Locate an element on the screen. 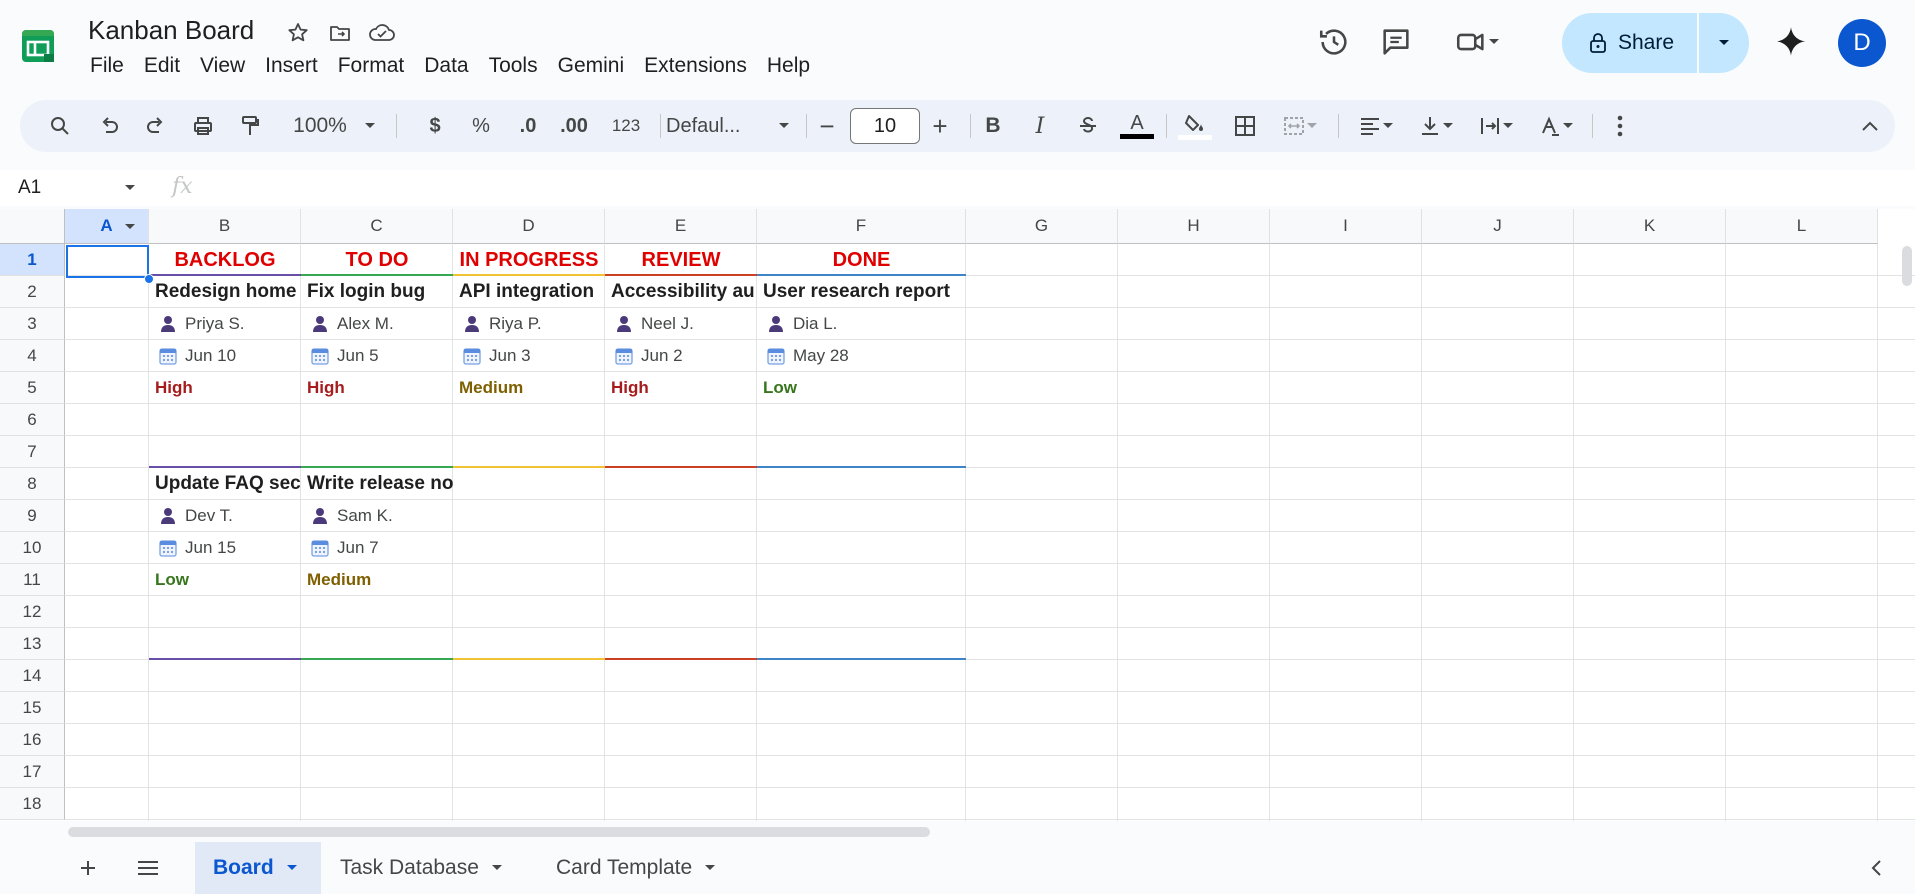 The image size is (1915, 894). card-title: Write release notes is located at coordinates (377, 484).